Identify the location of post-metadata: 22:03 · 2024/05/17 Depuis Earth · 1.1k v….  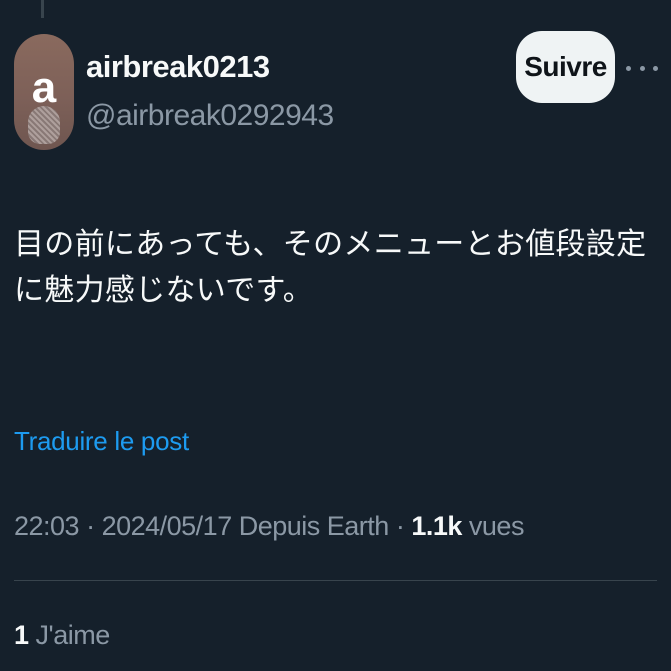
(269, 526).